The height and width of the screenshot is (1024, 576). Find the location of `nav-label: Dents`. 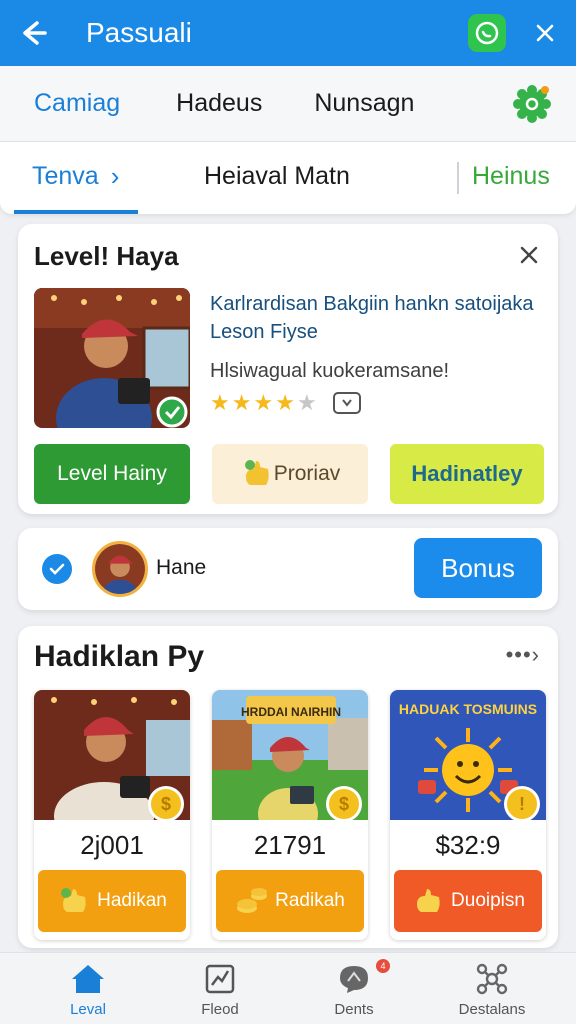

nav-label: Dents is located at coordinates (354, 1009).